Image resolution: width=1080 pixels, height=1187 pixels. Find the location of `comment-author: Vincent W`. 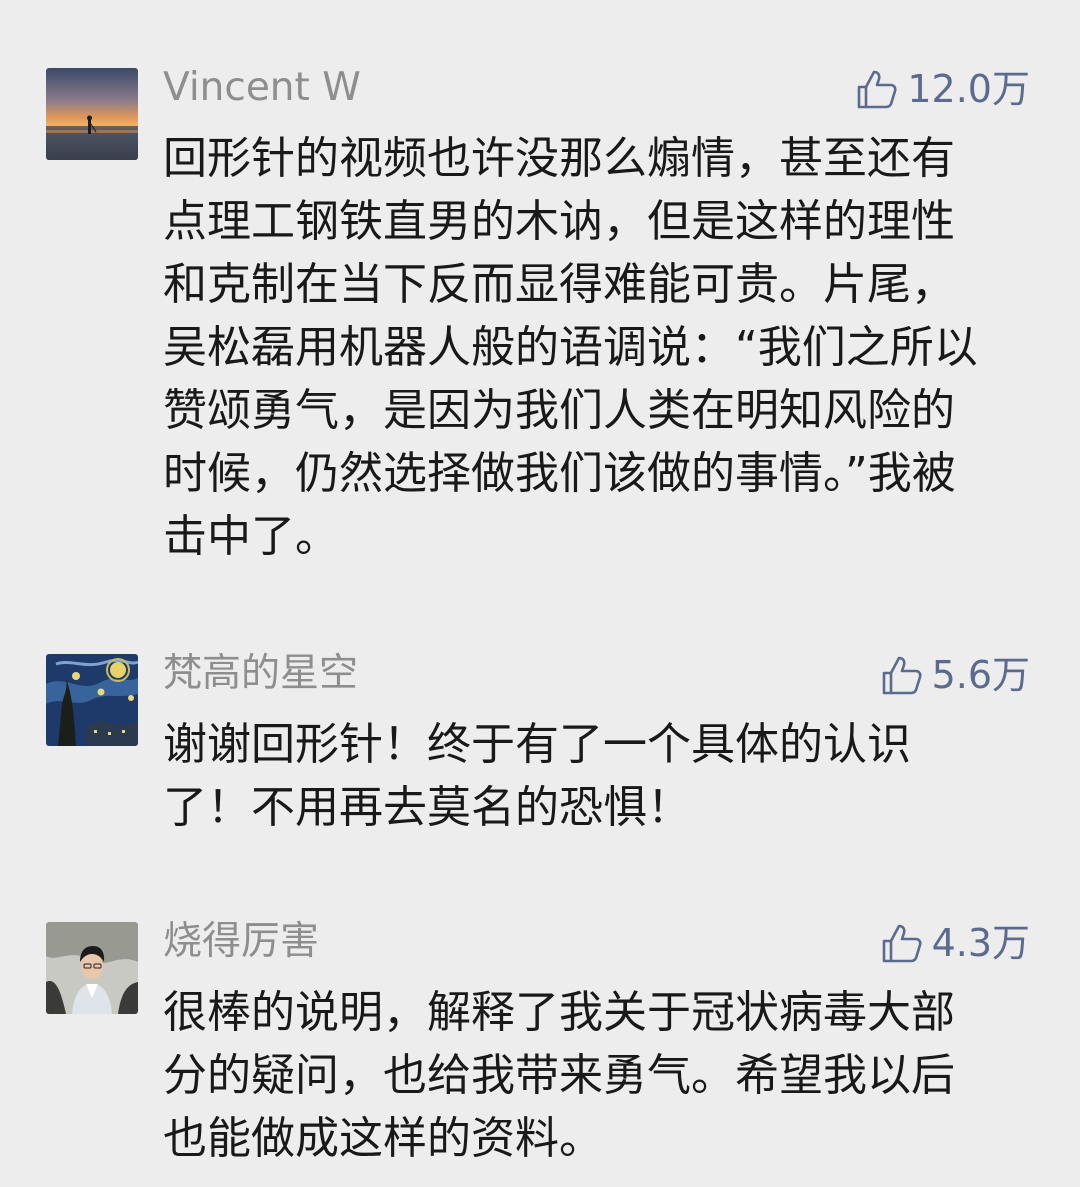

comment-author: Vincent W is located at coordinates (262, 88).